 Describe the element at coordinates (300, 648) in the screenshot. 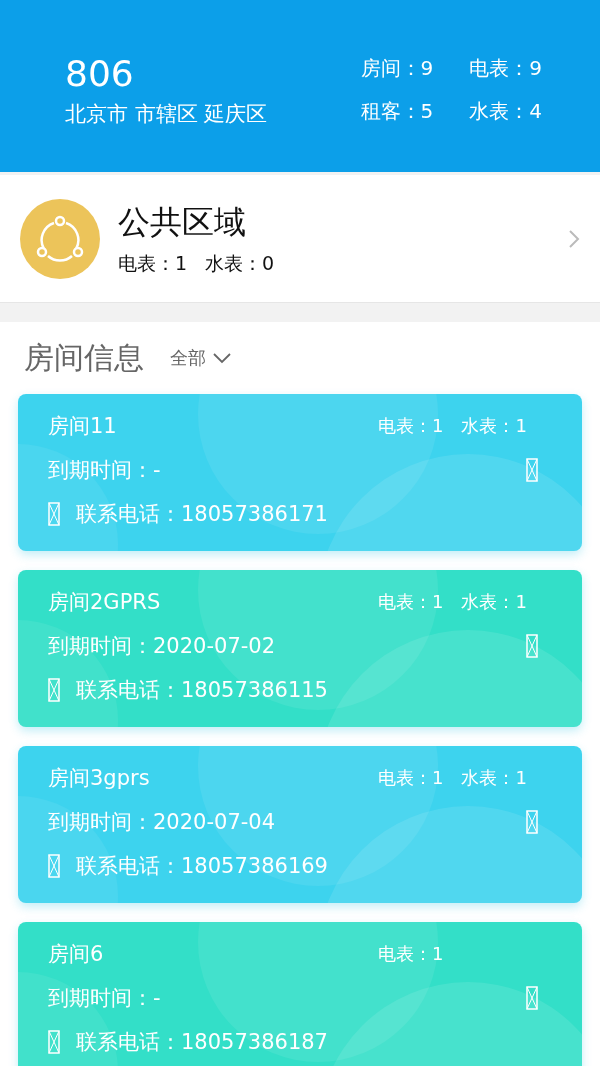

I see `room-card: 房间2GPRS 电表：1 水表：1 到期时间：2020-07-02 联系电话：18057386115` at that location.